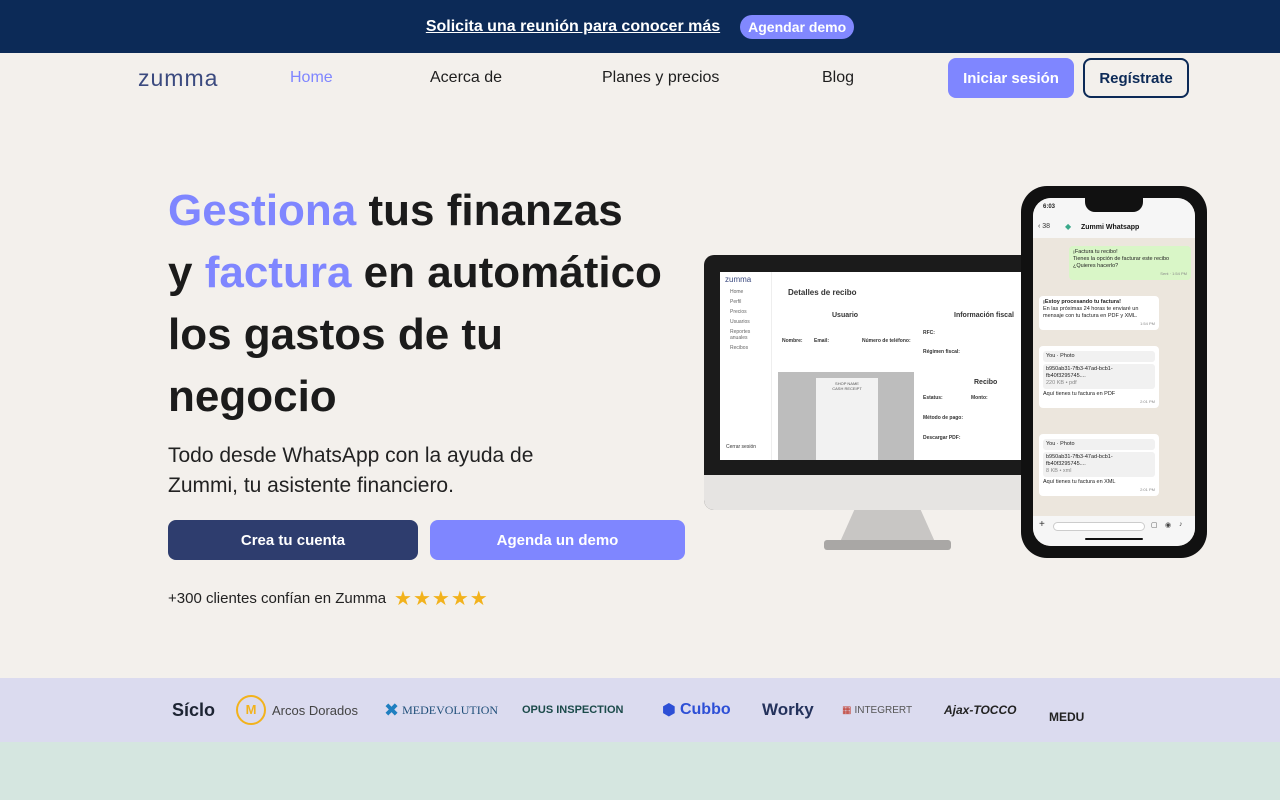 The height and width of the screenshot is (800, 1280). I want to click on nav-item-home: Home, so click(311, 78).